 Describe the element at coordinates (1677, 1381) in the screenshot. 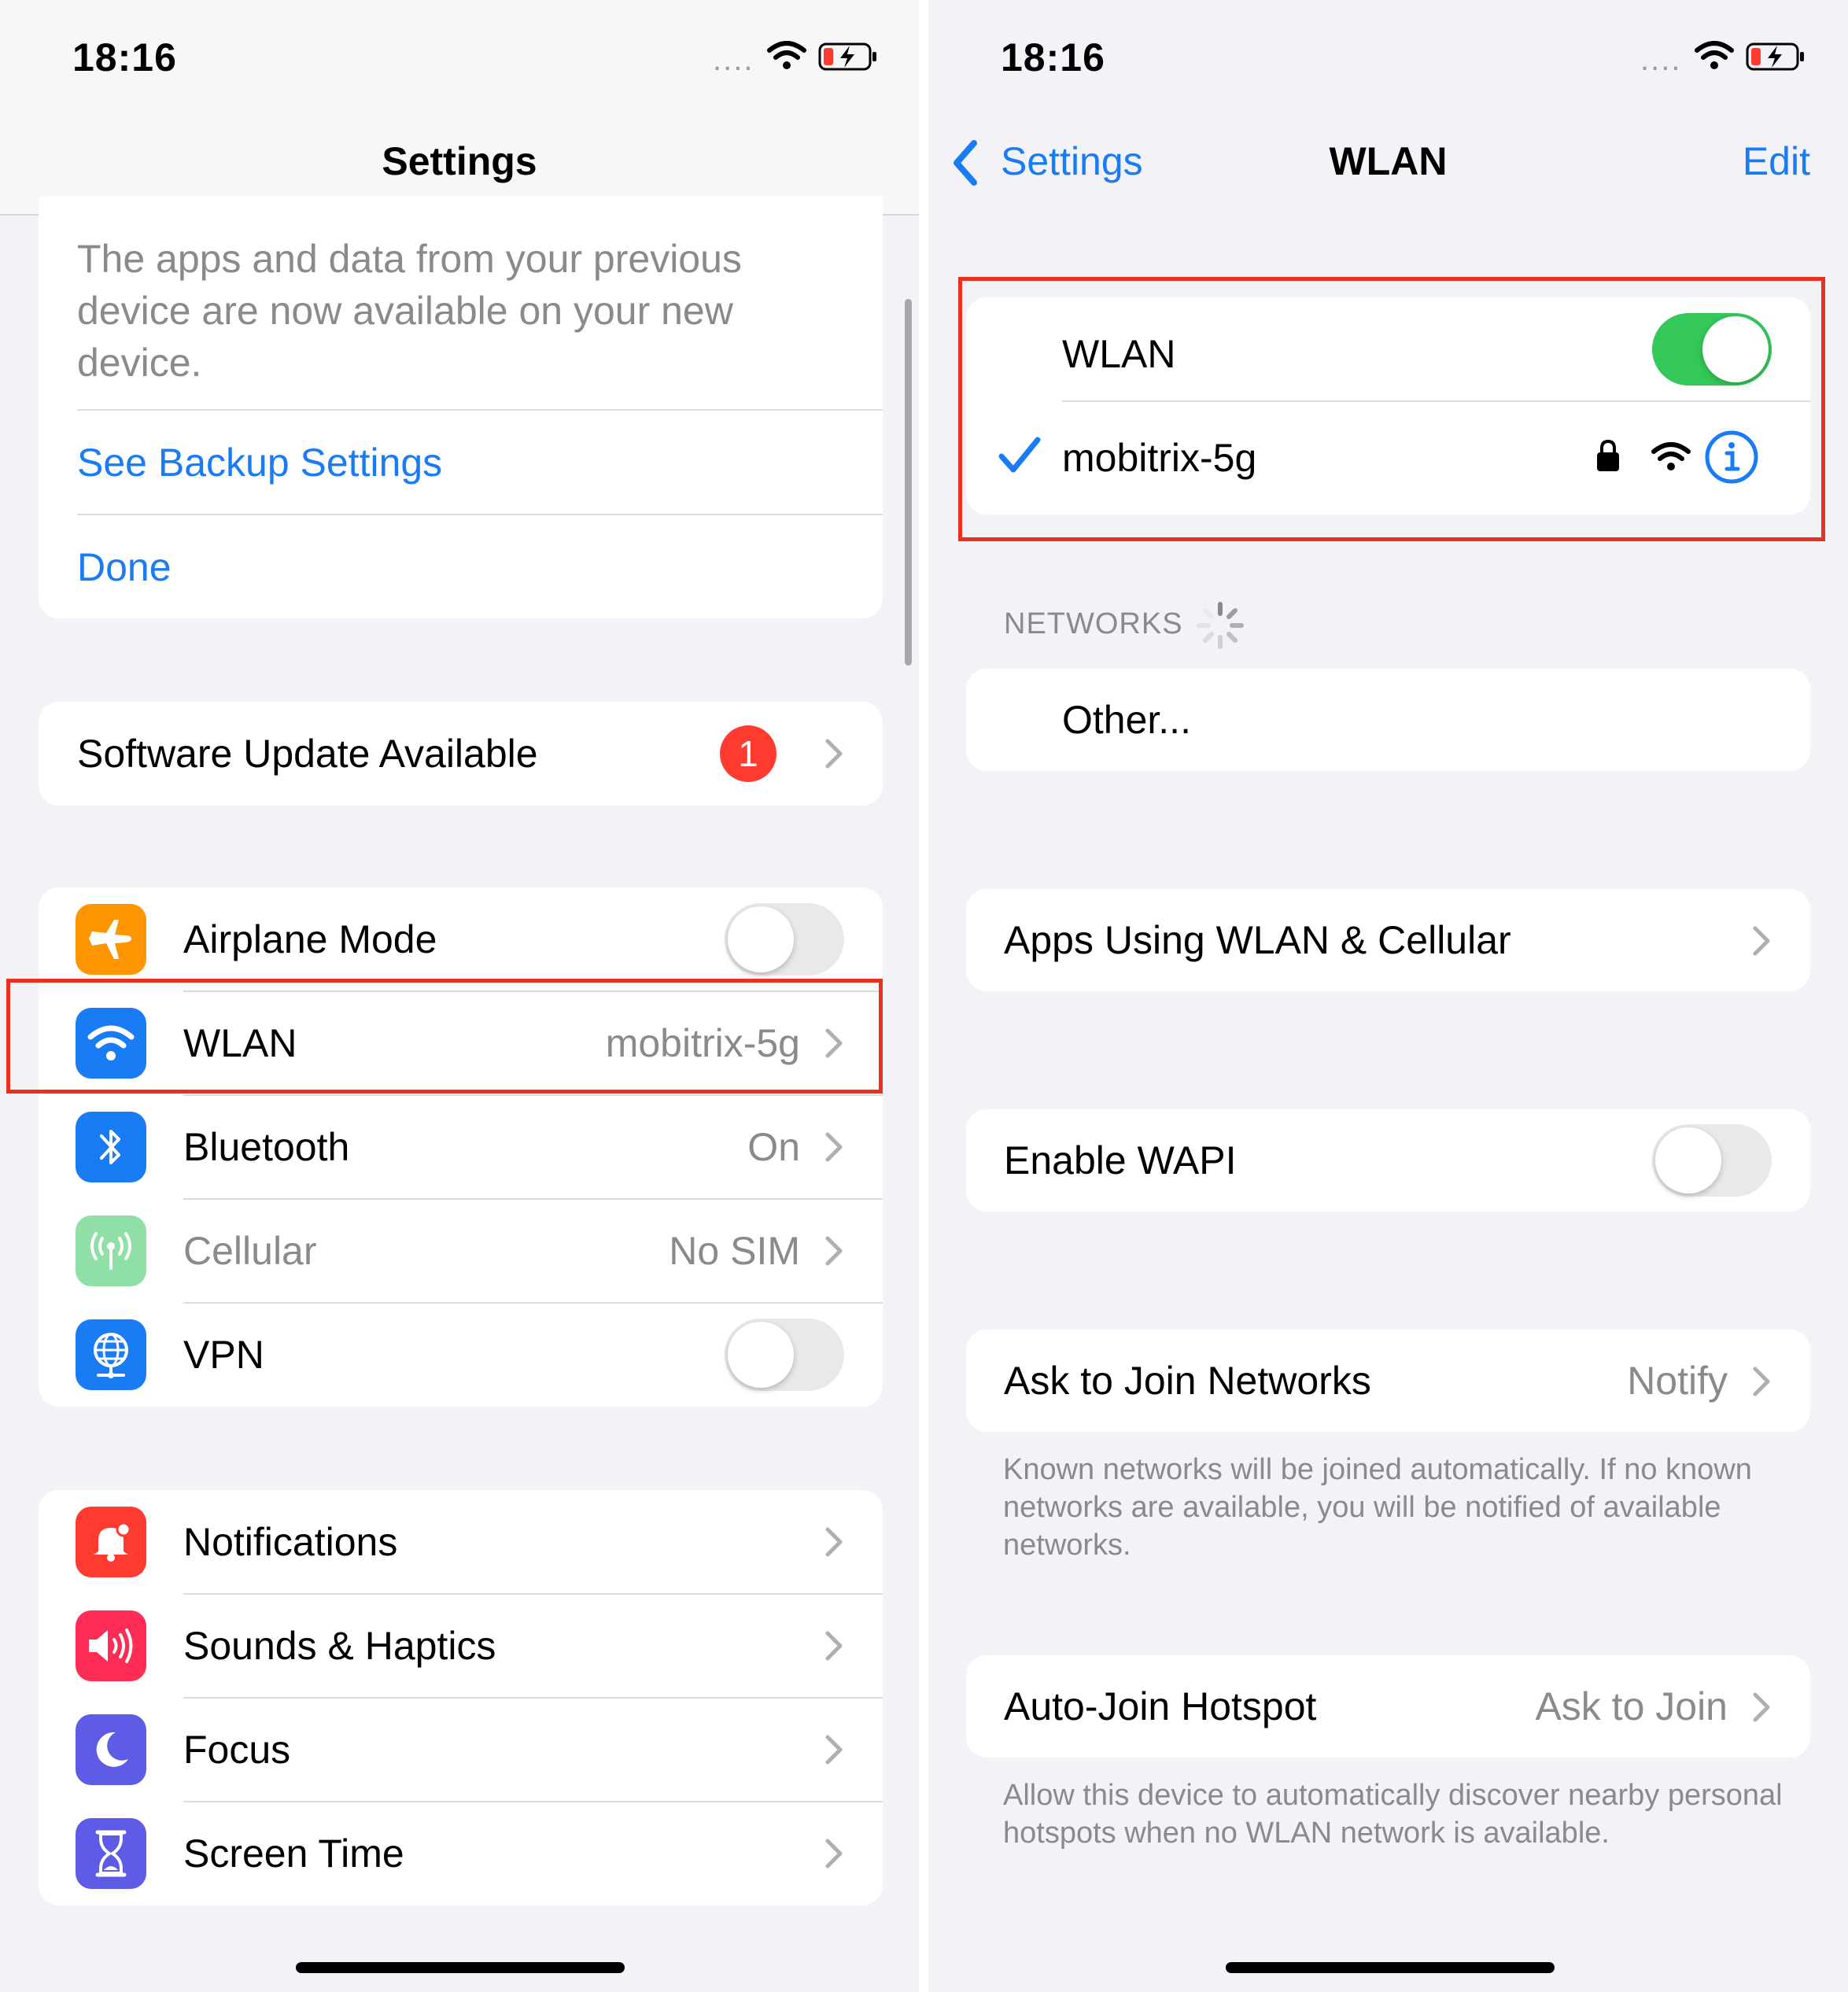

I see `ask-to-join-value: Notify` at that location.